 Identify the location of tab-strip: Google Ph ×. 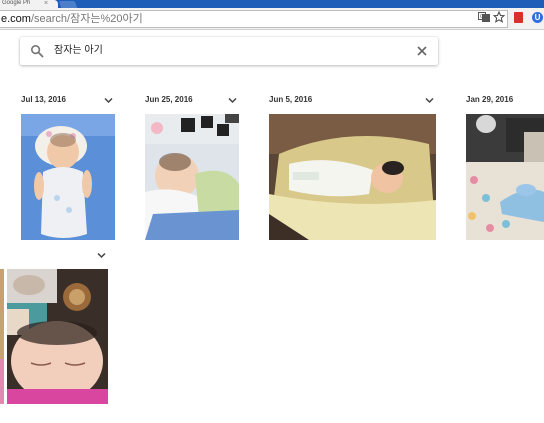
(272, 4).